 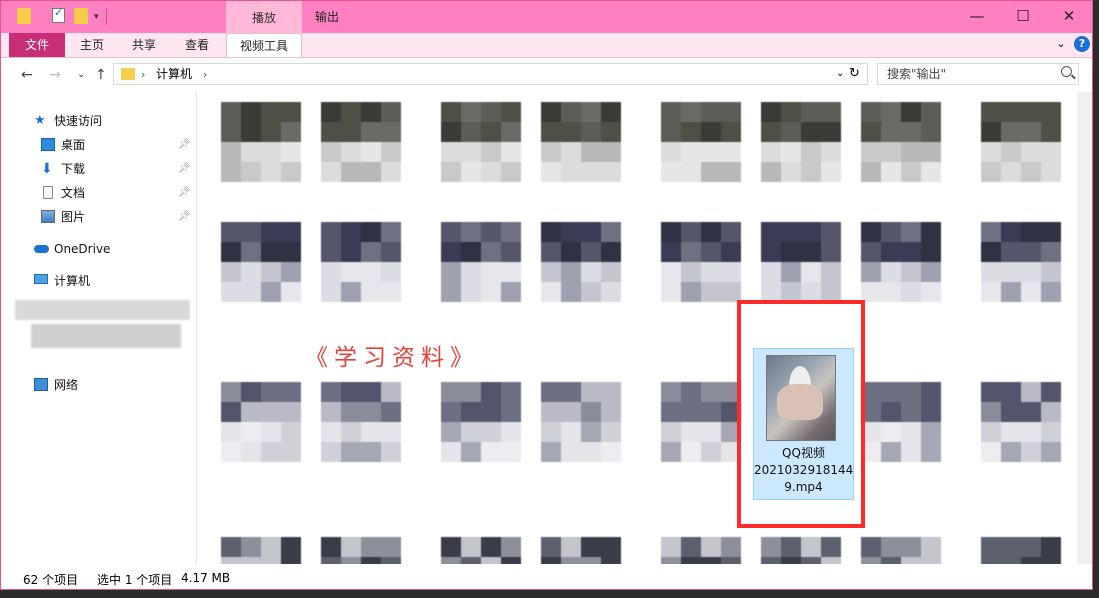 What do you see at coordinates (264, 17) in the screenshot?
I see `contextual-tab-play: 播放` at bounding box center [264, 17].